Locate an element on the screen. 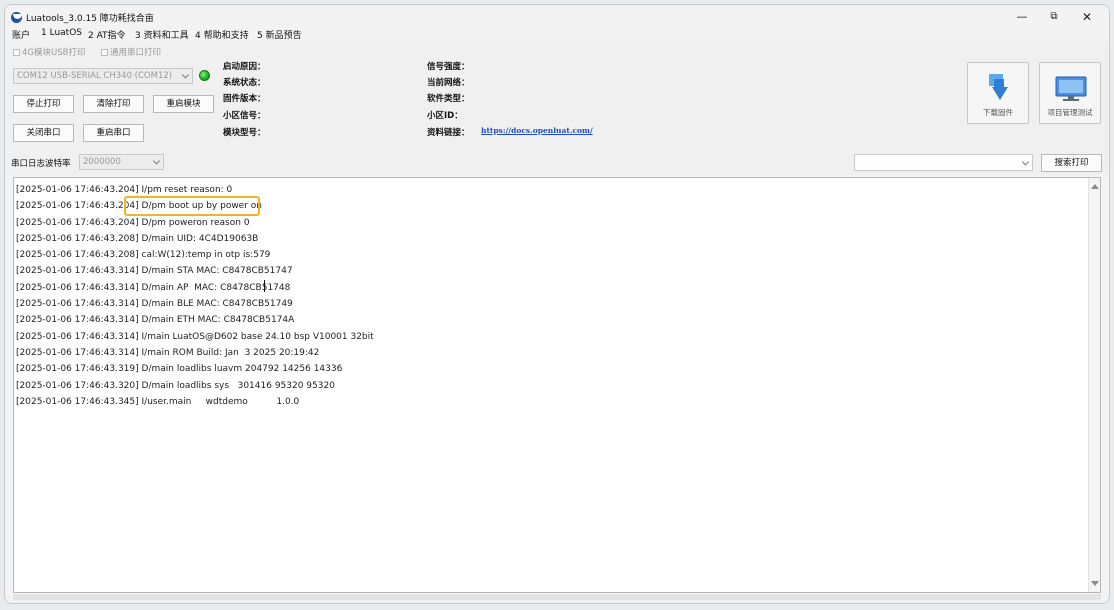  project-test-label: 项目管理测试 is located at coordinates (1070, 112).